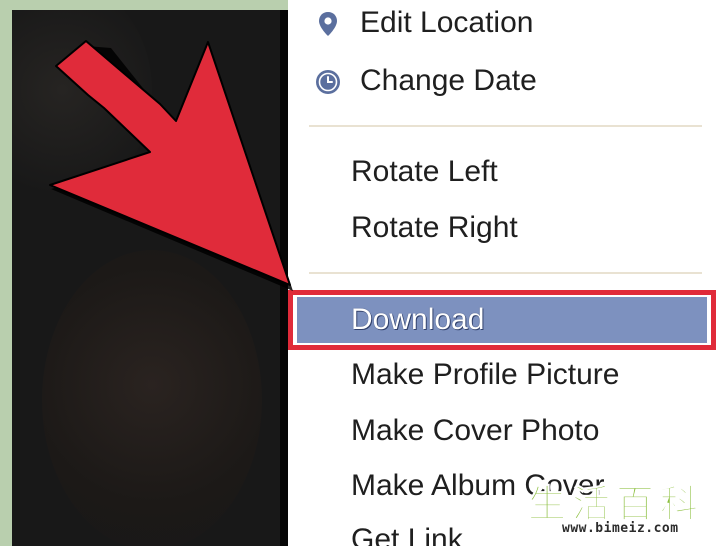  What do you see at coordinates (448, 80) in the screenshot?
I see `menu-item-label: Change Date` at bounding box center [448, 80].